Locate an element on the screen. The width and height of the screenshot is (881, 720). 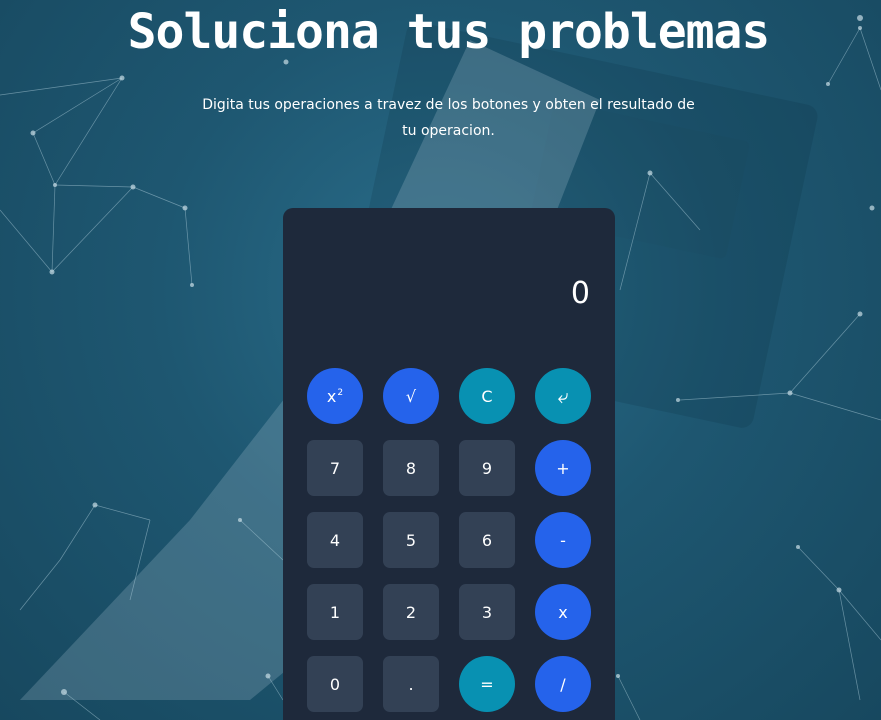
divide-button: / is located at coordinates (563, 684).